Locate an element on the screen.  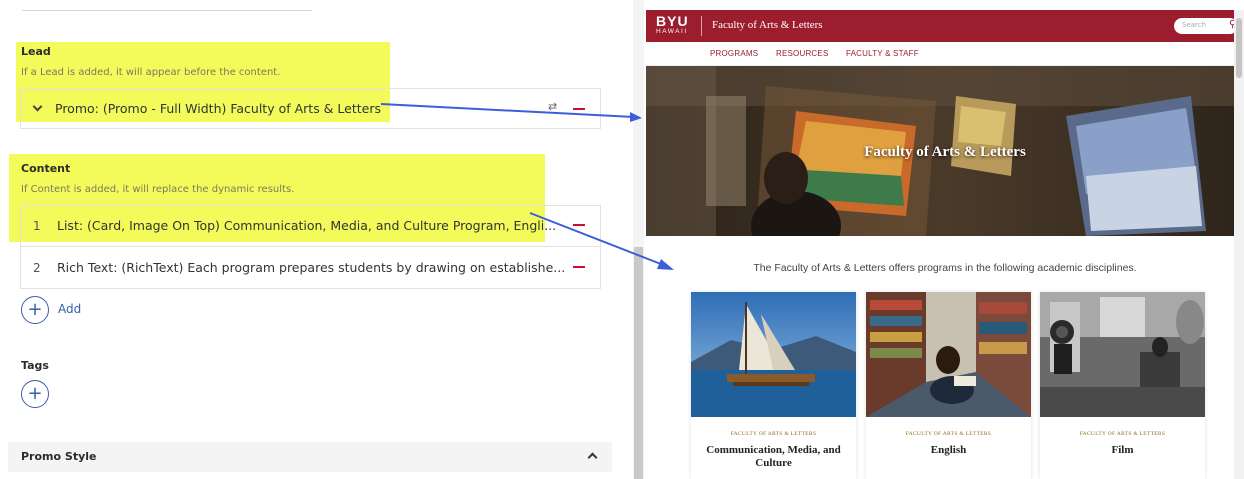
card-title: Film is located at coordinates (1122, 450).